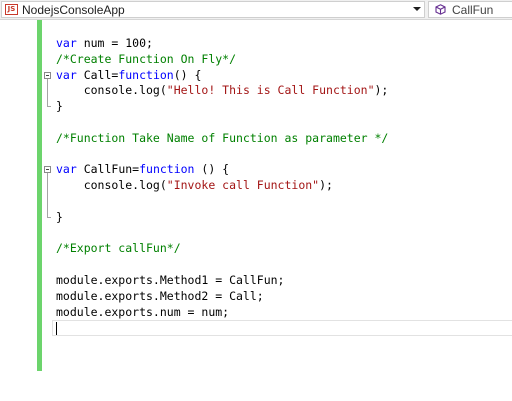  I want to click on code-token: Call=, so click(97, 74).